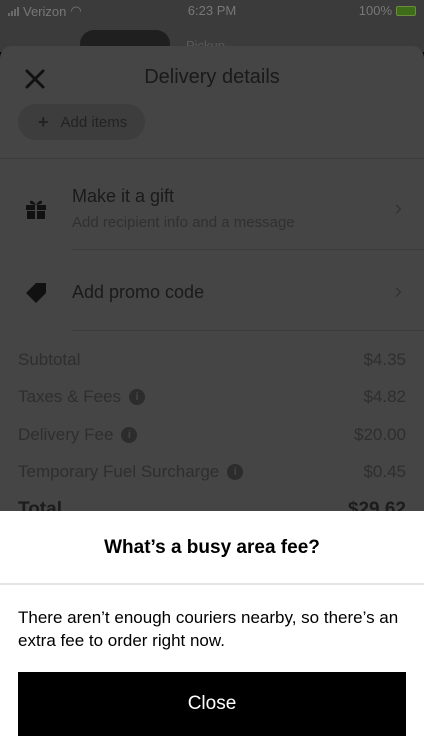 This screenshot has height=754, width=424. I want to click on delivery-fee-label: Delivery Fee, so click(66, 434).